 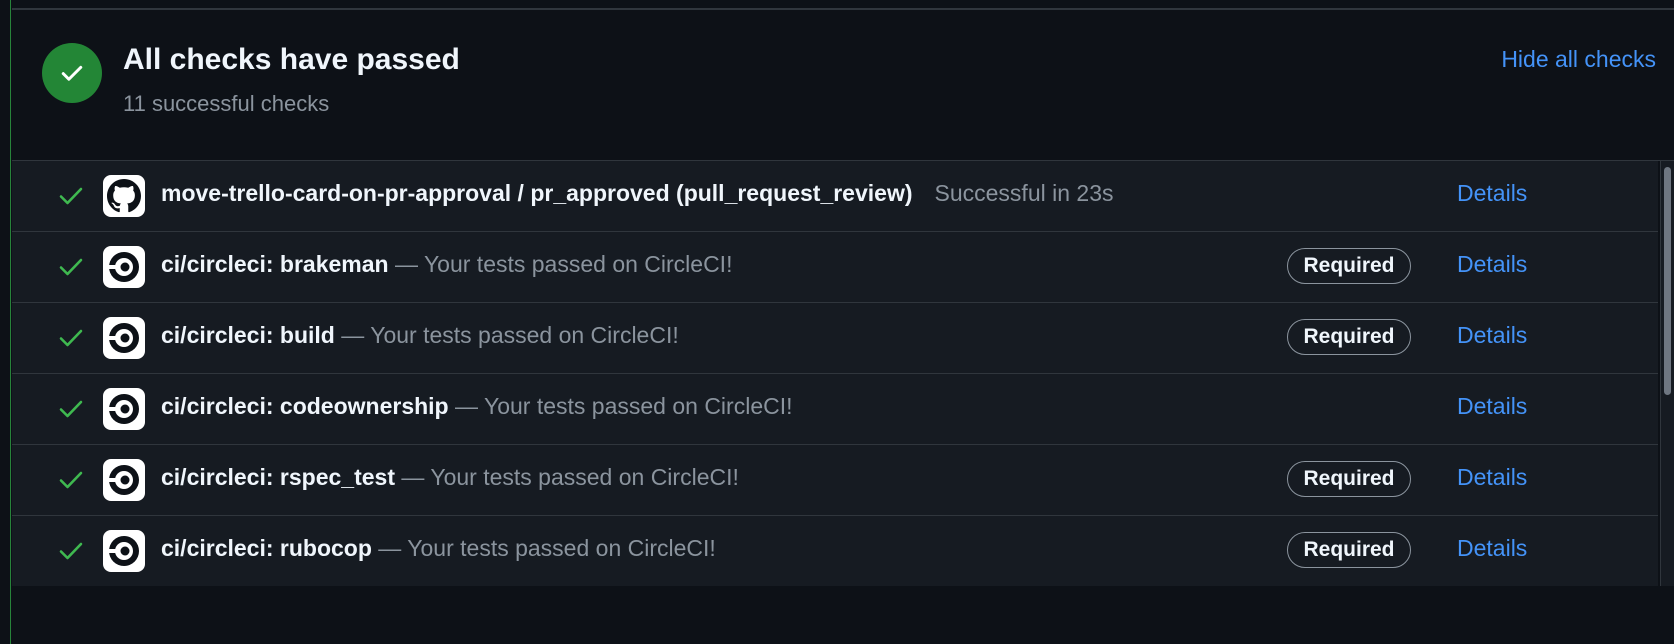 What do you see at coordinates (1578, 59) in the screenshot?
I see `hide-all-checks-link: Hide all checks` at bounding box center [1578, 59].